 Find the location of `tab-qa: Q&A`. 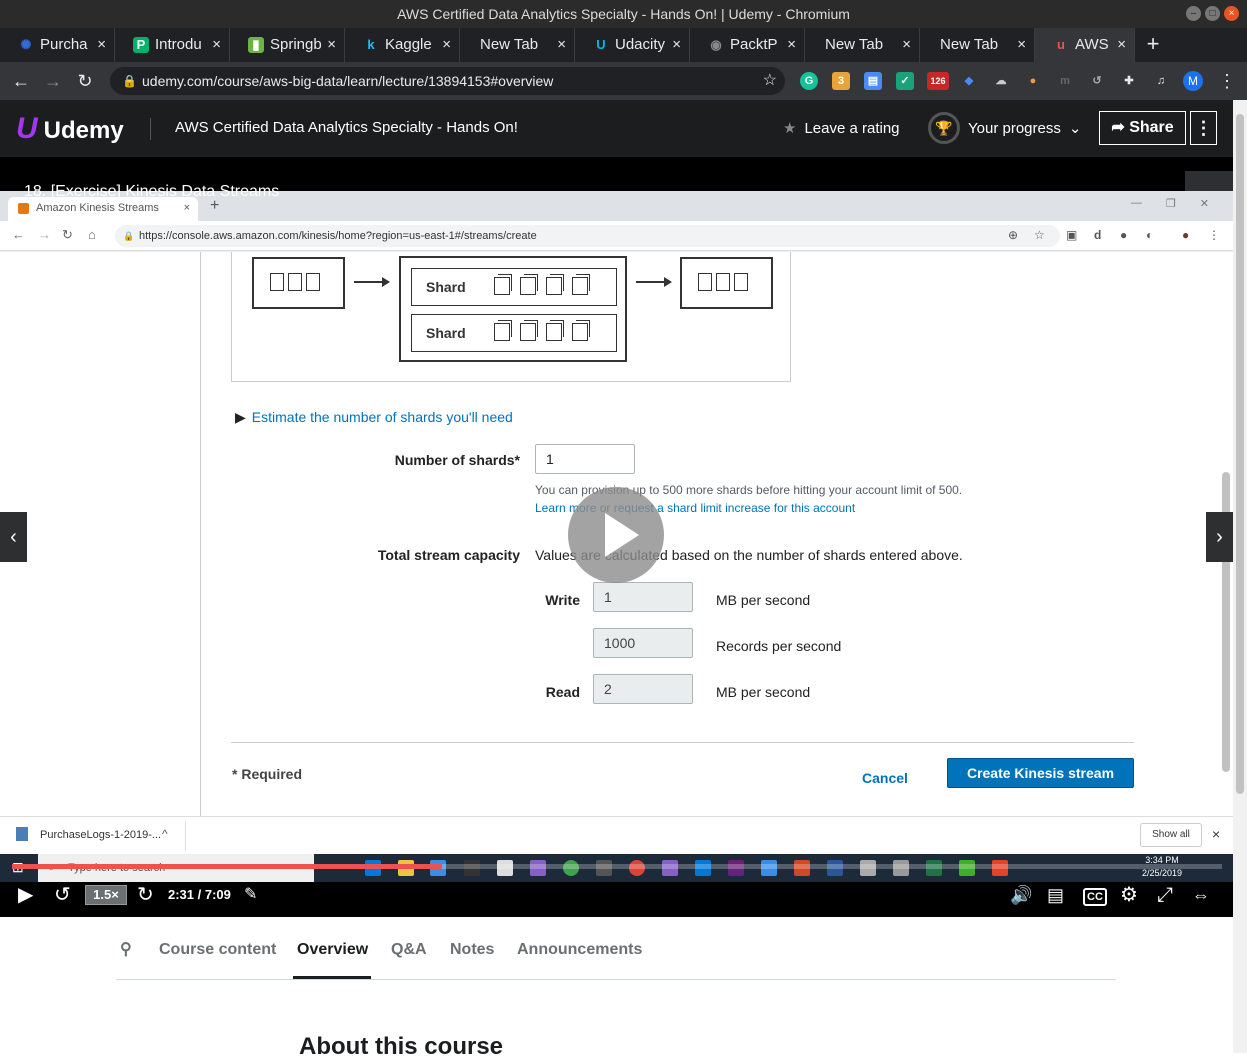

tab-qa: Q&A is located at coordinates (409, 950).